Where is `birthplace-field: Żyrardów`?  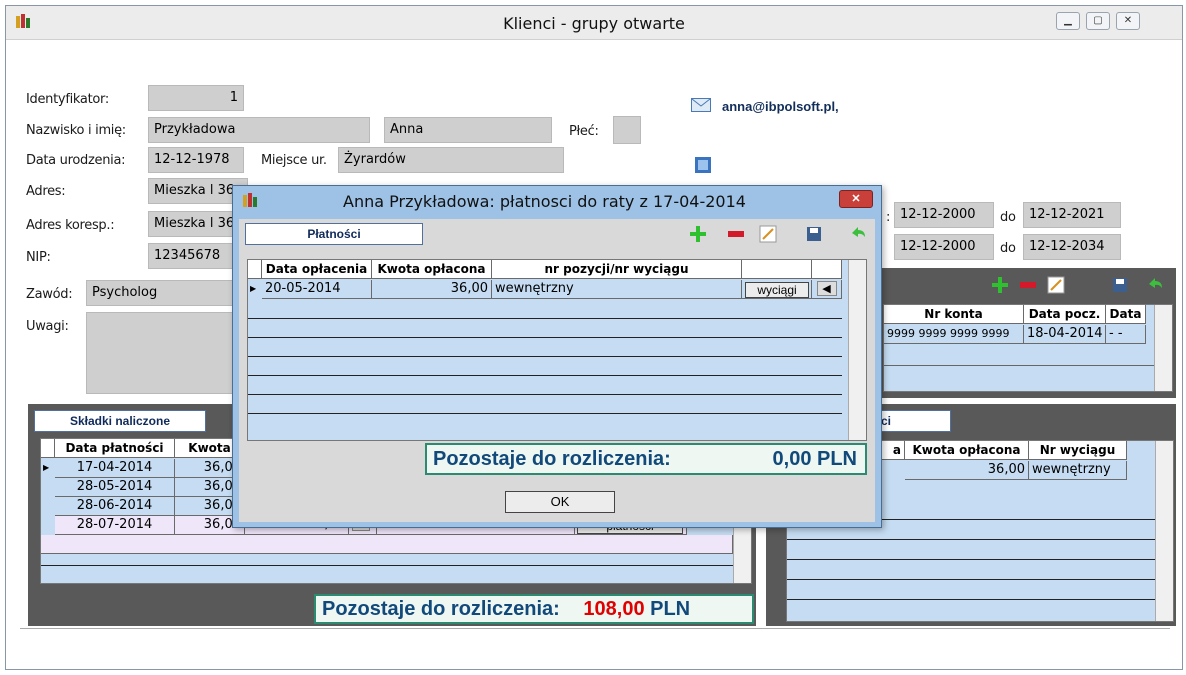
birthplace-field: Żyrardów is located at coordinates (451, 160).